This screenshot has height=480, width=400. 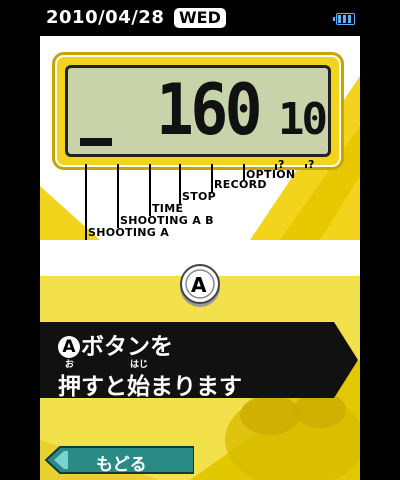 I want to click on mode-label-time: TIME, so click(x=167, y=208).